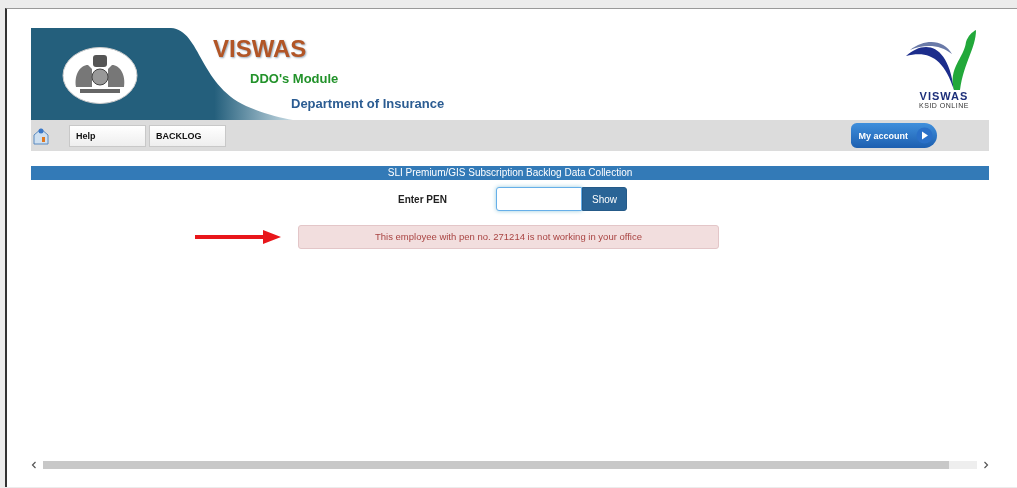  What do you see at coordinates (510, 173) in the screenshot?
I see `section-title: SLI Premium/GIS Subscription Backlog Data Collection` at bounding box center [510, 173].